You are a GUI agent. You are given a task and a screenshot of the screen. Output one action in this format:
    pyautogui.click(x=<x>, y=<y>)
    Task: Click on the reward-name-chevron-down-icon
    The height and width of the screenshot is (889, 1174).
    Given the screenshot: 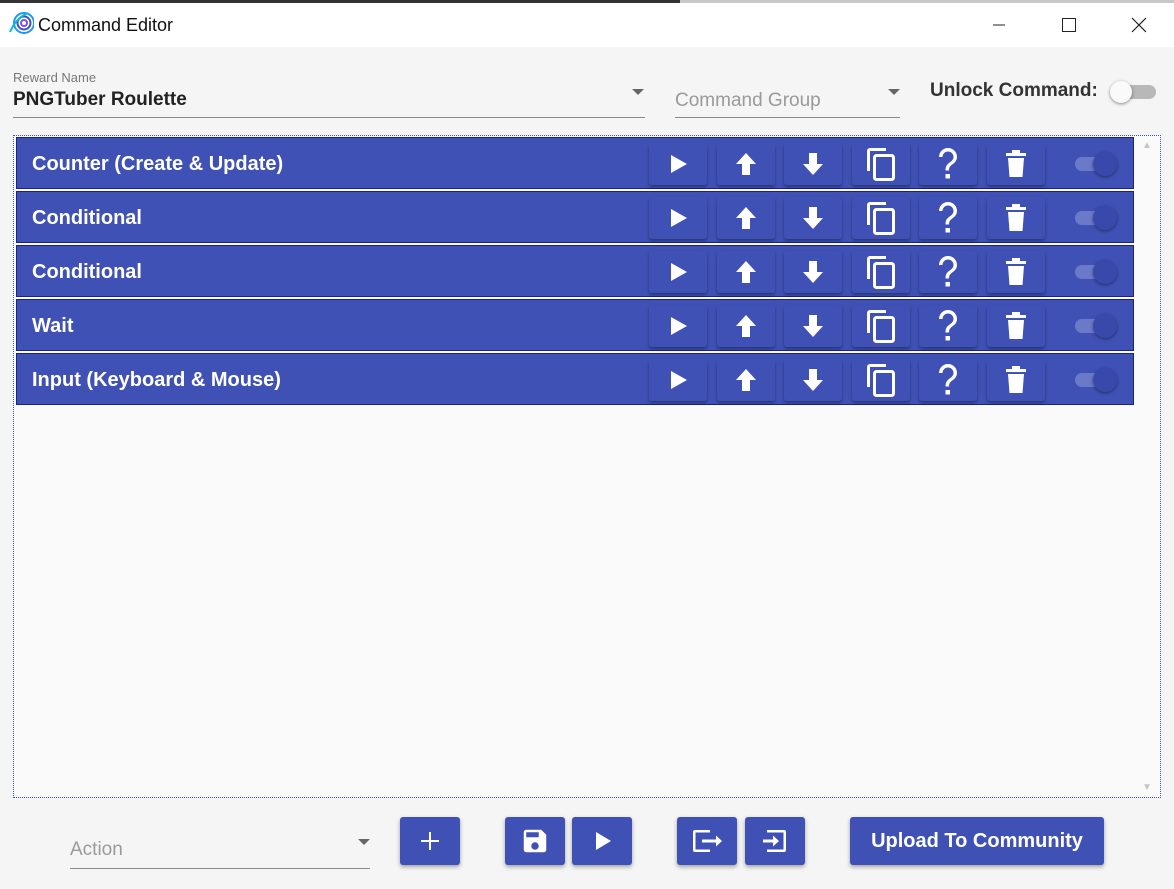 What is the action you would take?
    pyautogui.click(x=638, y=92)
    